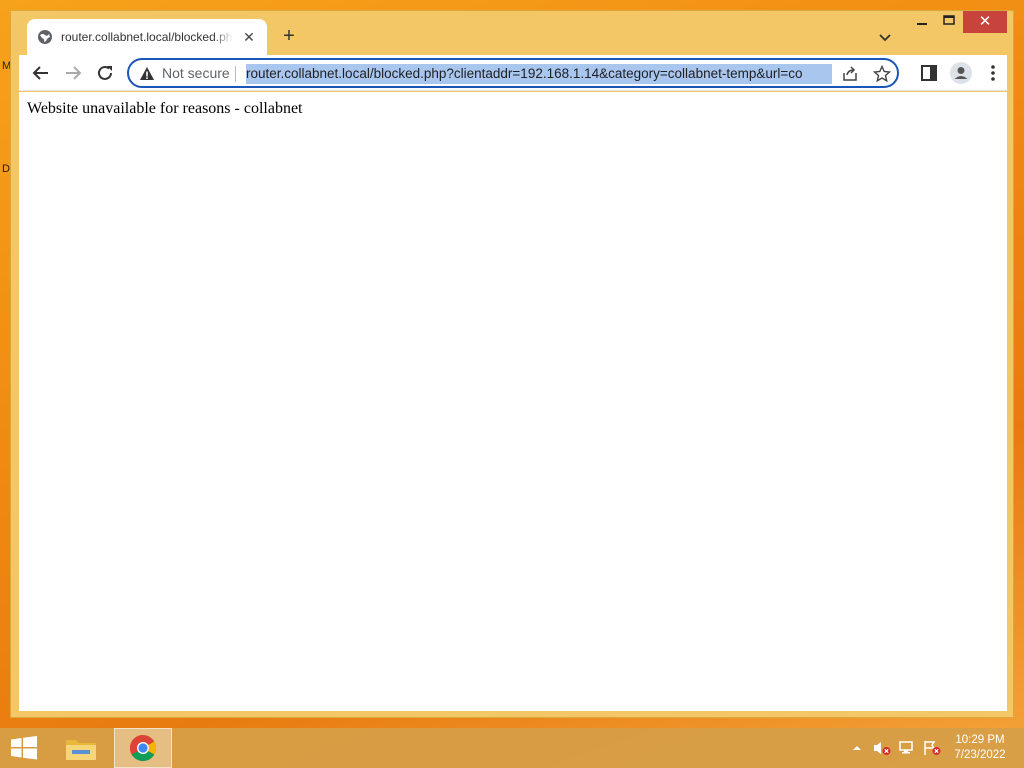 This screenshot has width=1024, height=768. Describe the element at coordinates (932, 748) in the screenshot. I see `action-center-flag-icon` at that location.